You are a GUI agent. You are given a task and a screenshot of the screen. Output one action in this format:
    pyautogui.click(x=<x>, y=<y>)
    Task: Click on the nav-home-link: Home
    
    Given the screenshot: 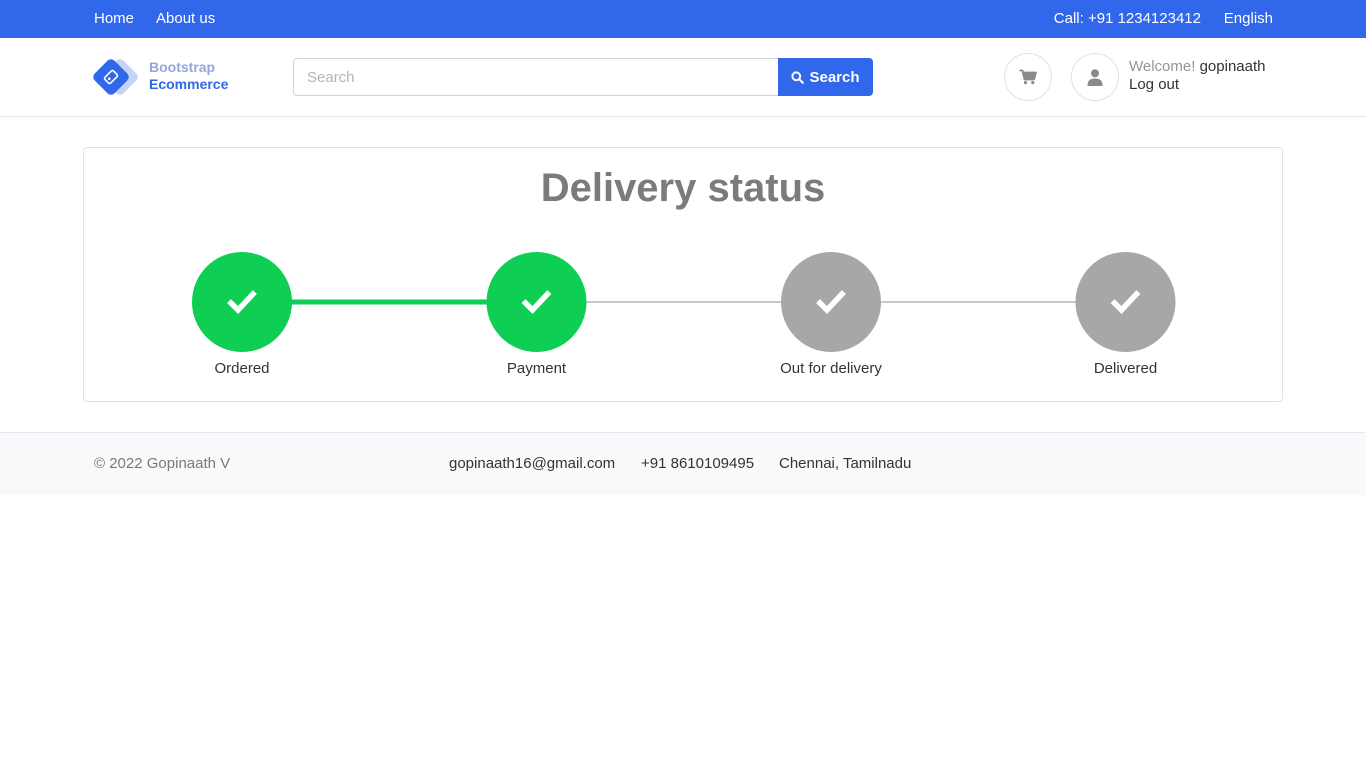 What is the action you would take?
    pyautogui.click(x=114, y=19)
    